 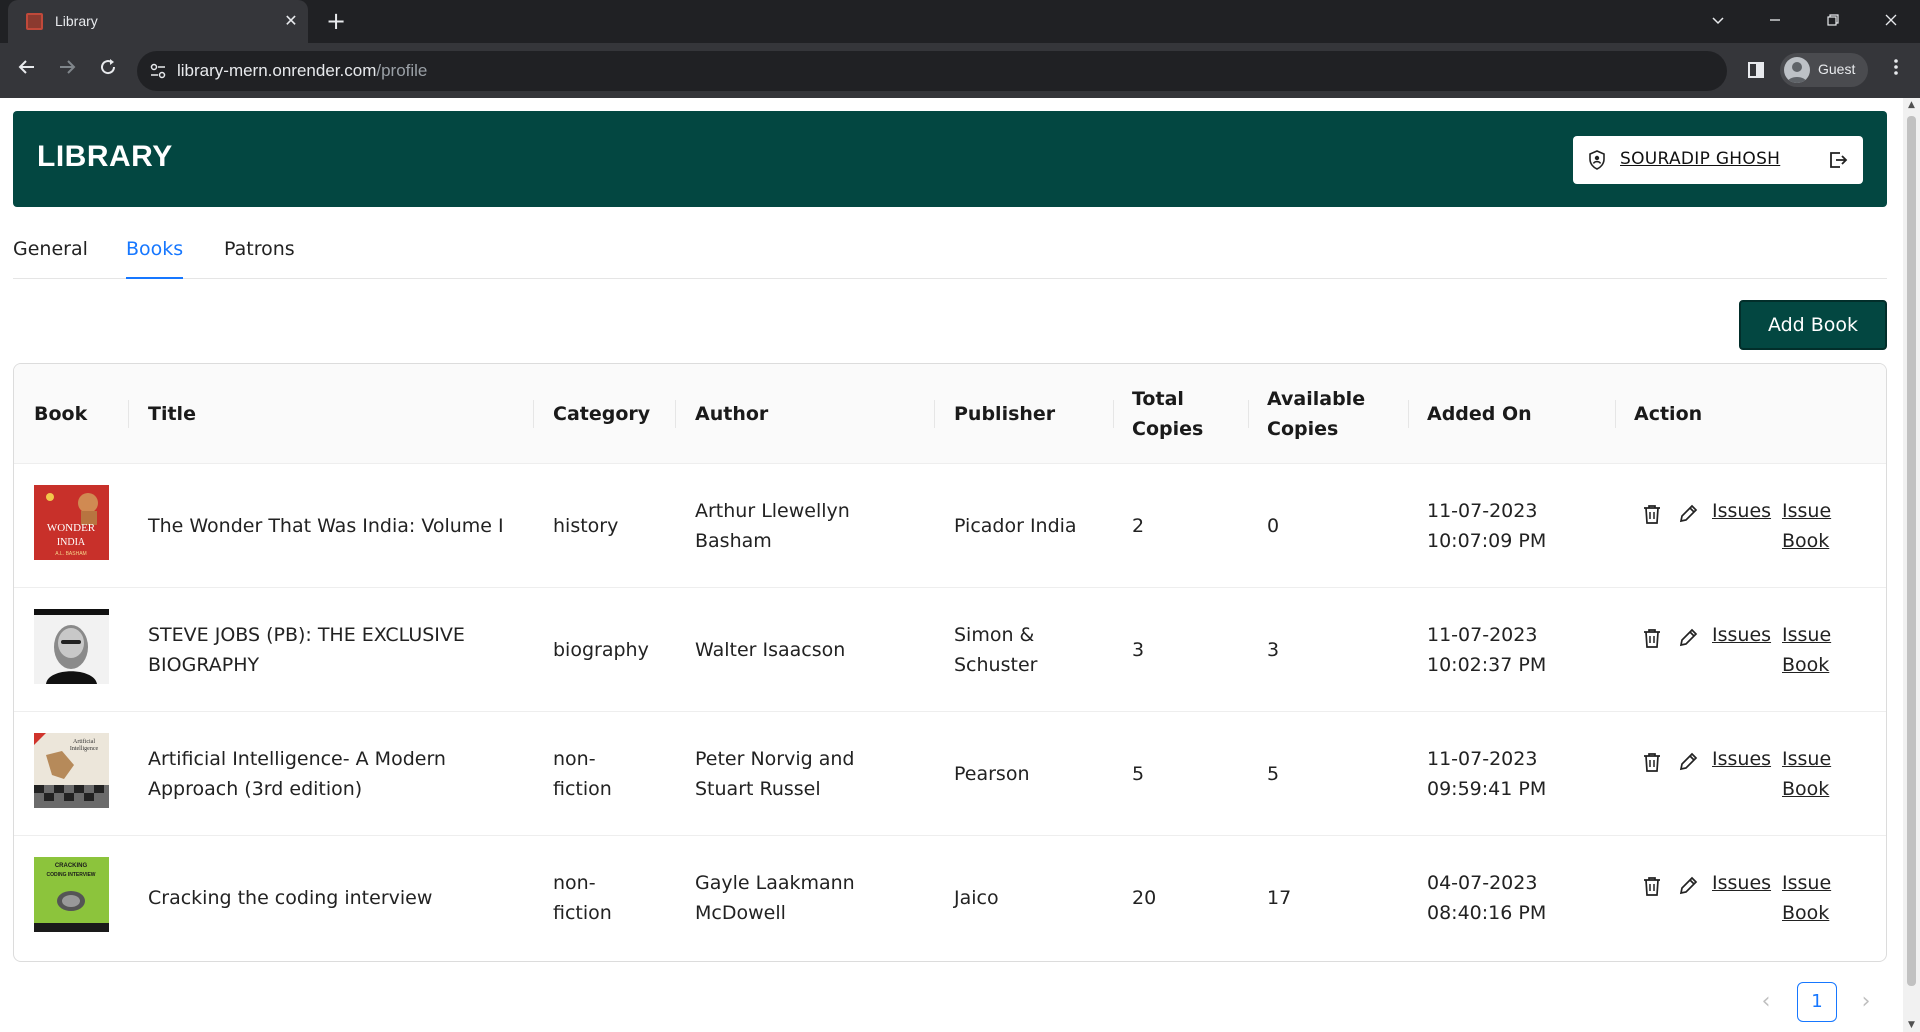 I want to click on tab-search-icon, so click(x=1718, y=22).